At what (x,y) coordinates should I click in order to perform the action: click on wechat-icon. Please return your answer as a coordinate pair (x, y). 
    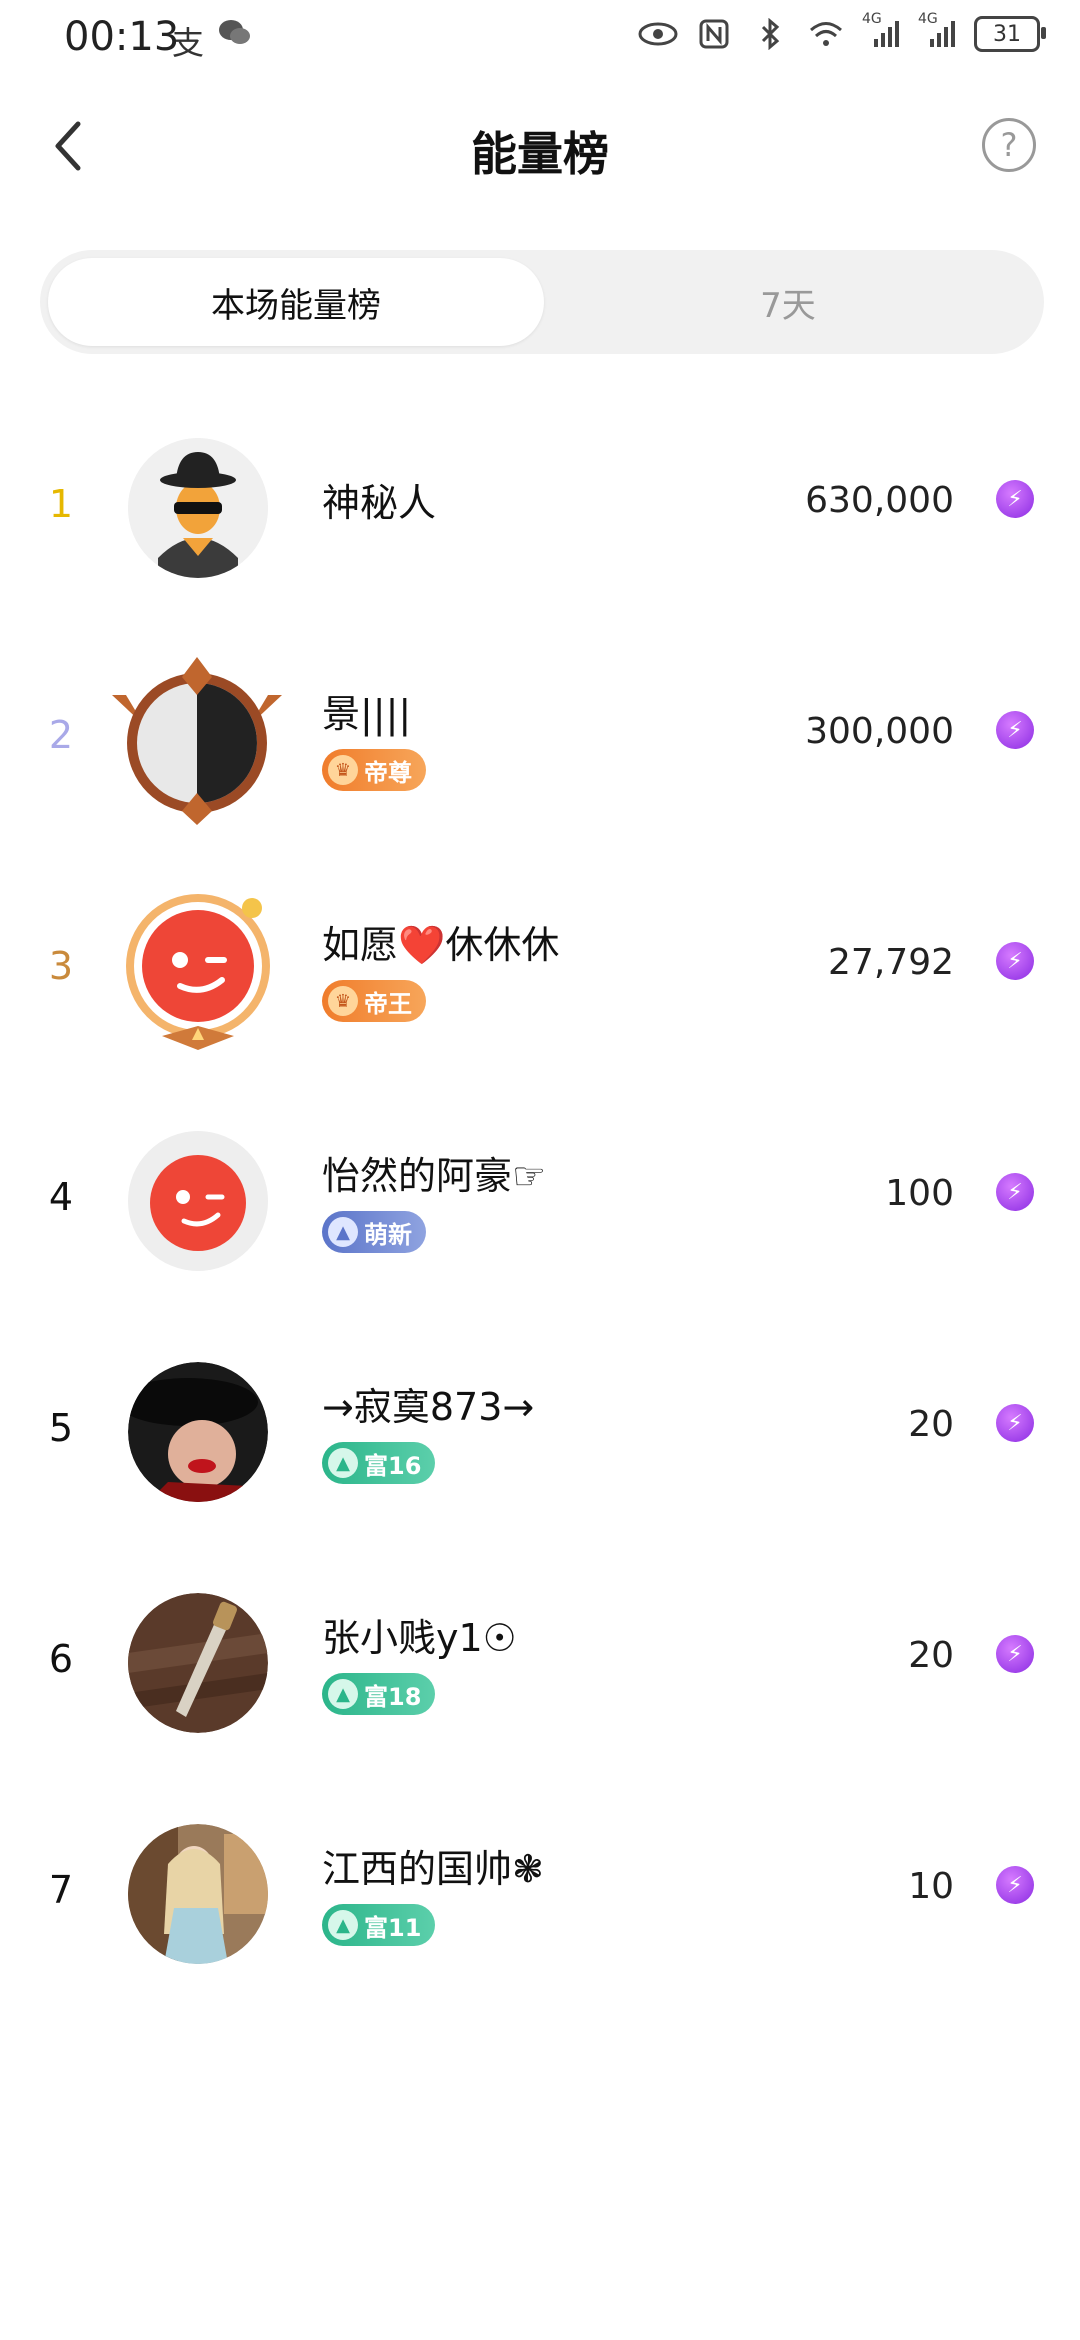
    Looking at the image, I should click on (235, 41).